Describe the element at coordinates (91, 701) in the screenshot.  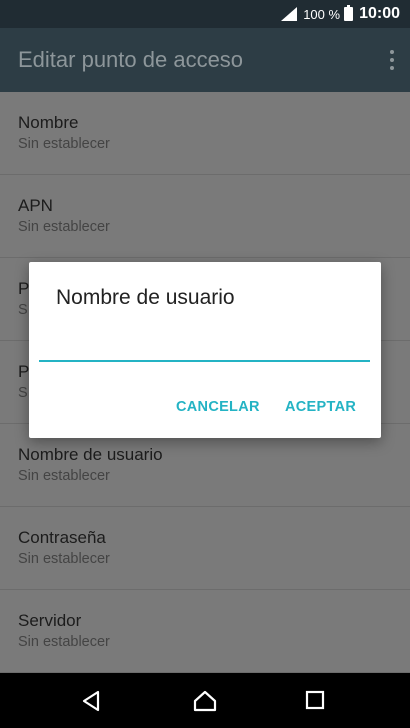
I see `back-icon` at that location.